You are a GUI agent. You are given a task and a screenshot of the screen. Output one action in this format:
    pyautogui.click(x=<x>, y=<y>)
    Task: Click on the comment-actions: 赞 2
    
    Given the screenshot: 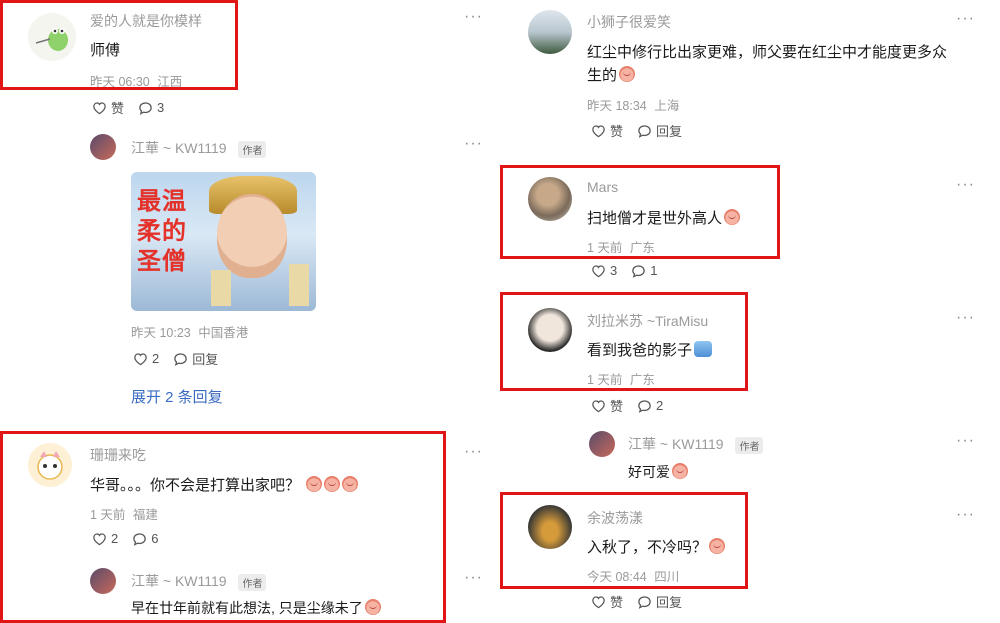 What is the action you would take?
    pyautogui.click(x=627, y=405)
    